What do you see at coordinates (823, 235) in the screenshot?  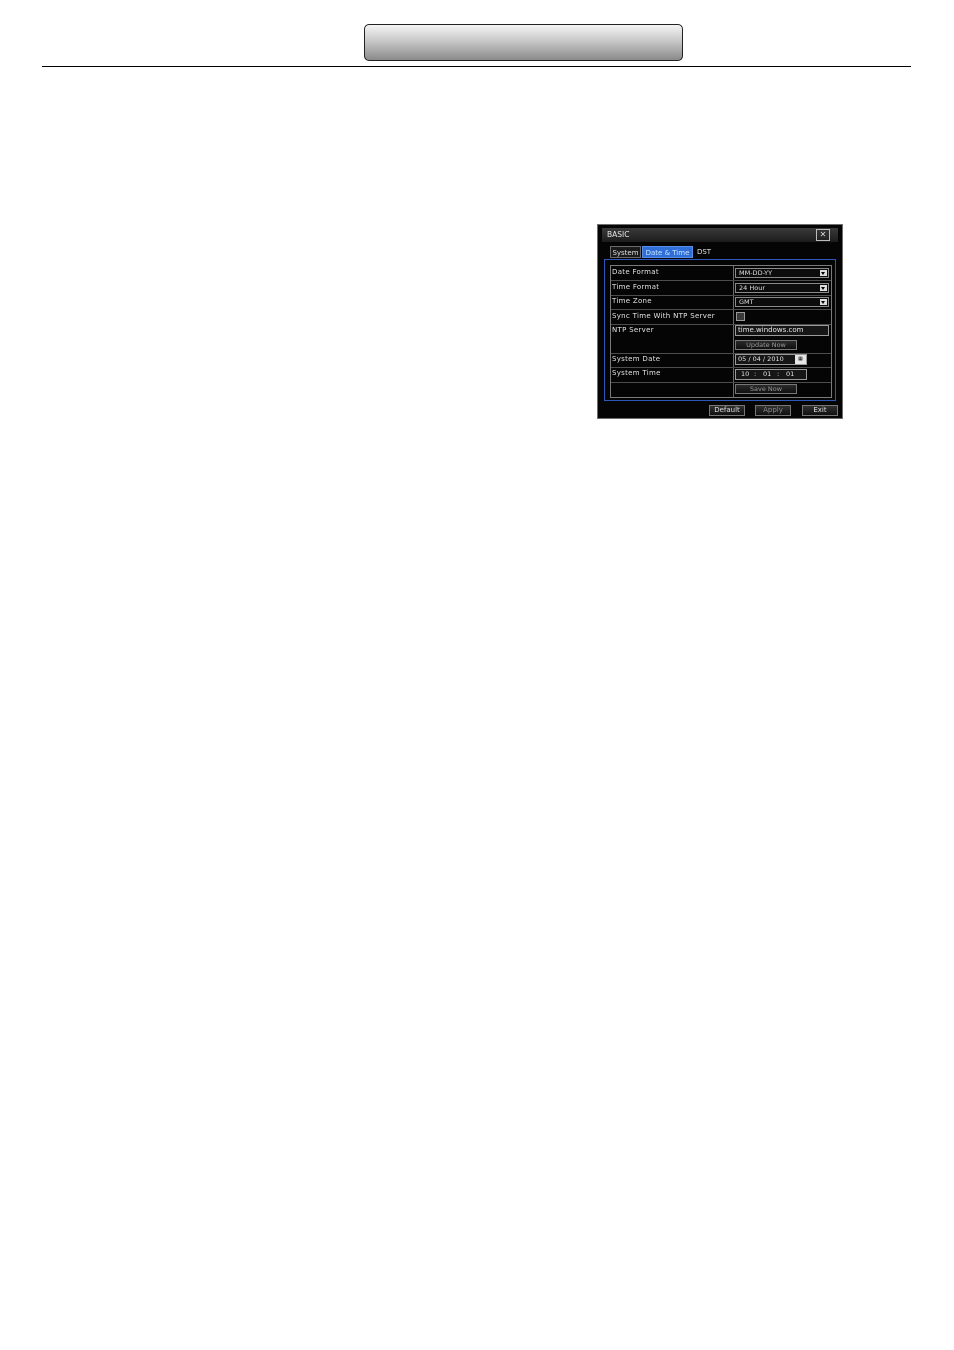 I see `close-icon: ✕` at bounding box center [823, 235].